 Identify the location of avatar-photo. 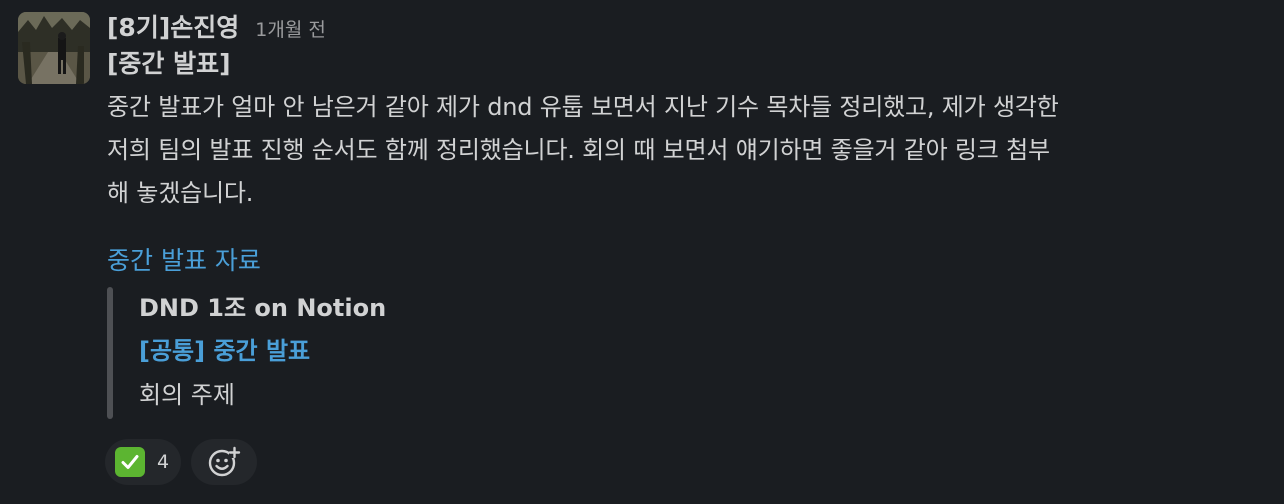
(54, 48).